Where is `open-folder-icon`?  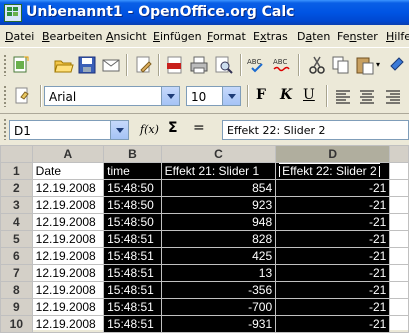
open-folder-icon is located at coordinates (63, 65).